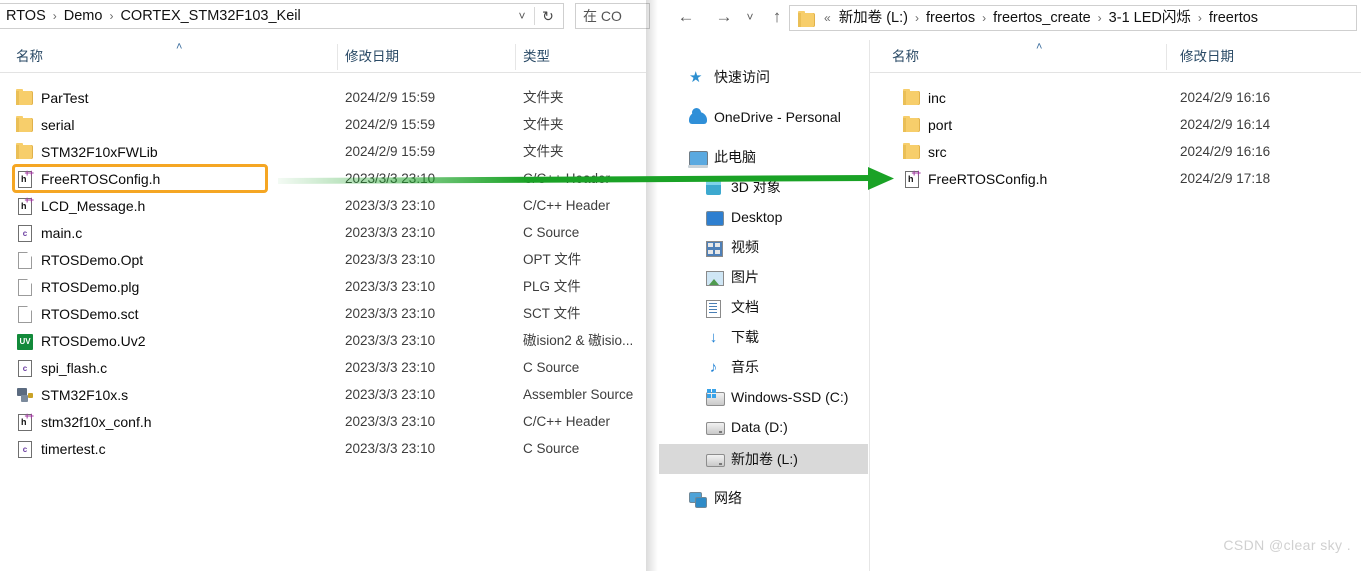 The image size is (1361, 571). I want to click on sidebar-item-onedrive: OneDrive - Personal, so click(763, 117).